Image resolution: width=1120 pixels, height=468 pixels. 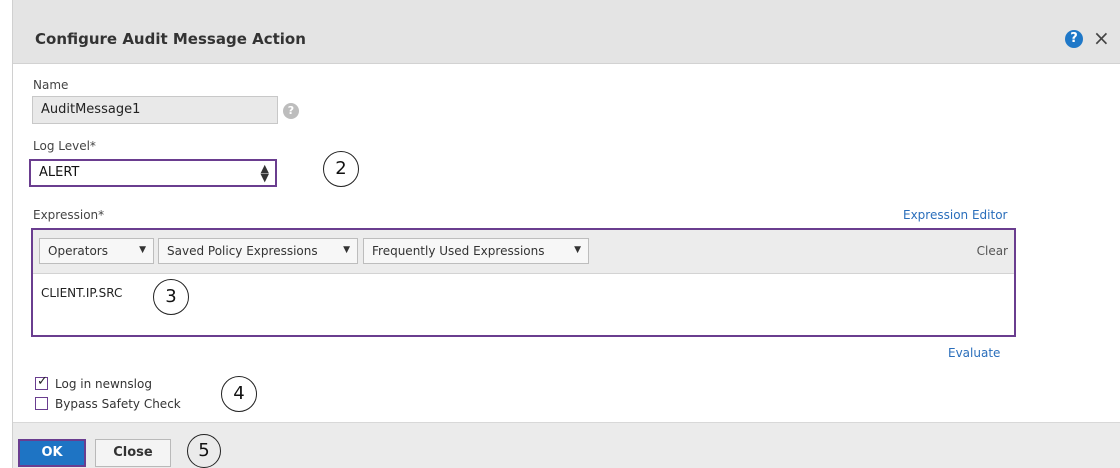 I want to click on operators-label: Operators, so click(x=78, y=251).